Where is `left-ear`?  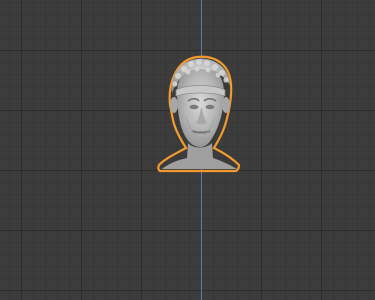 left-ear is located at coordinates (174, 105).